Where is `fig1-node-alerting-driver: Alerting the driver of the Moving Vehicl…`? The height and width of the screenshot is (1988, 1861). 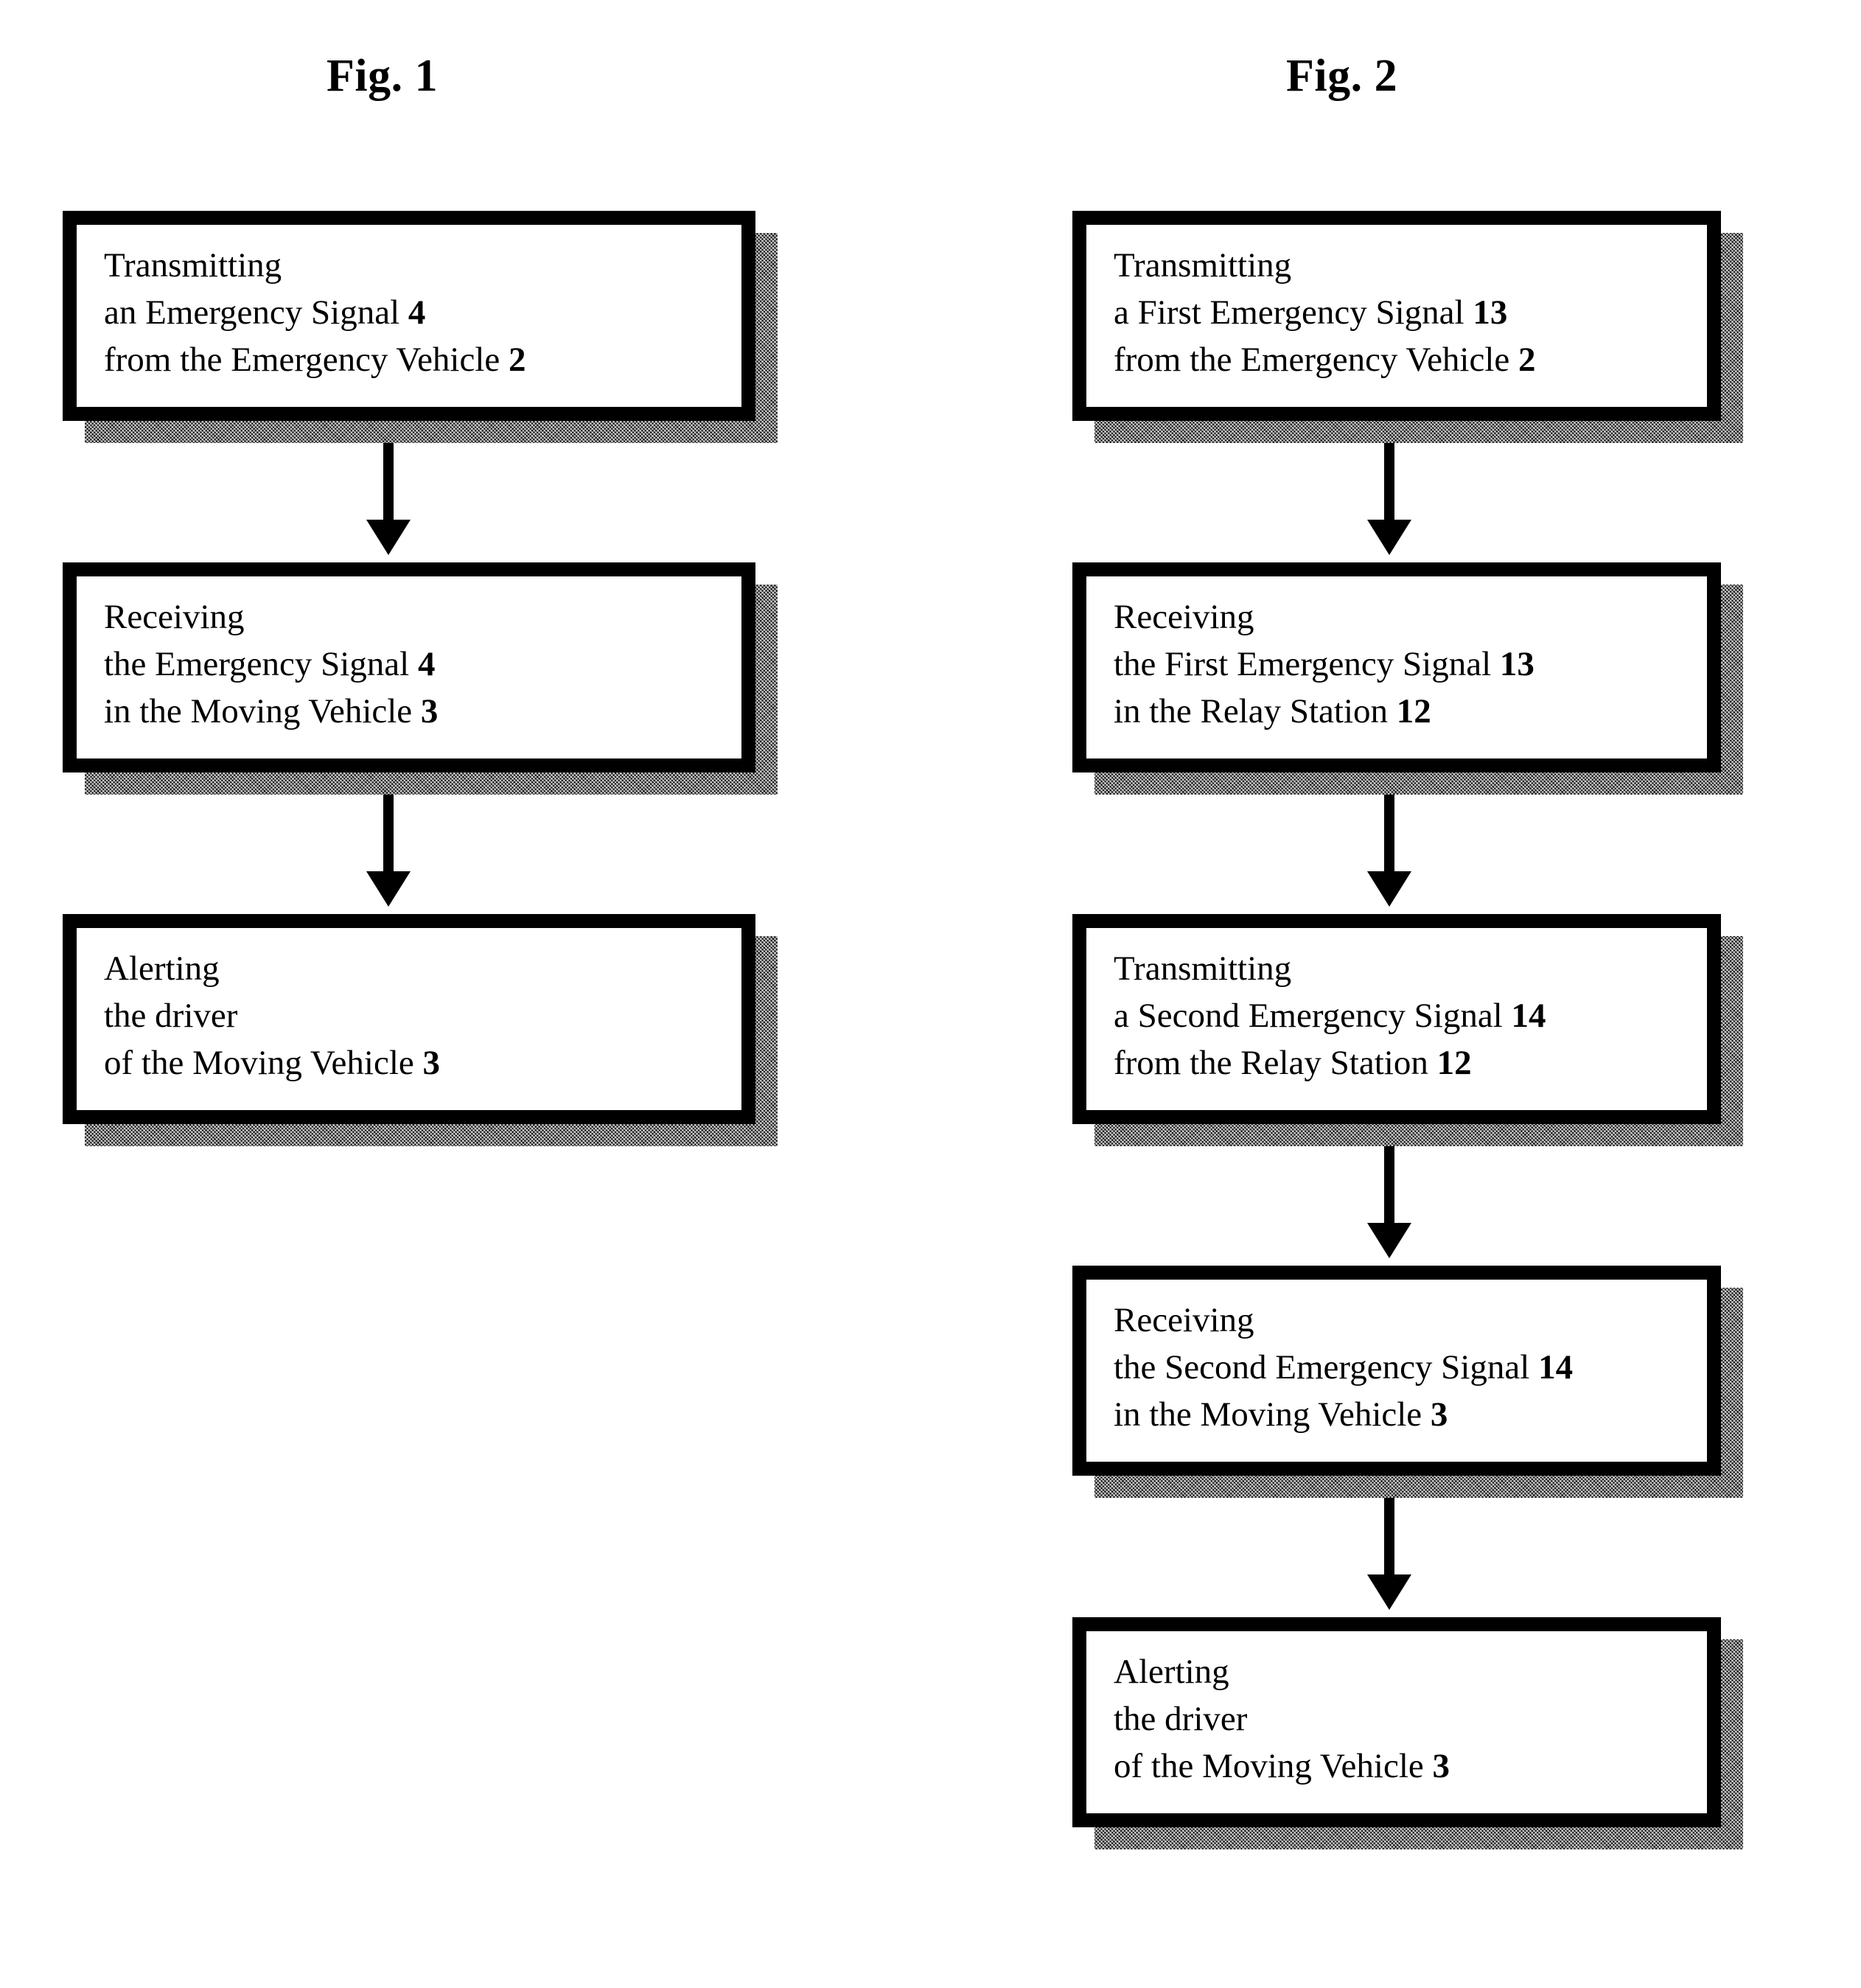 fig1-node-alerting-driver: Alerting the driver of the Moving Vehicl… is located at coordinates (420, 1030).